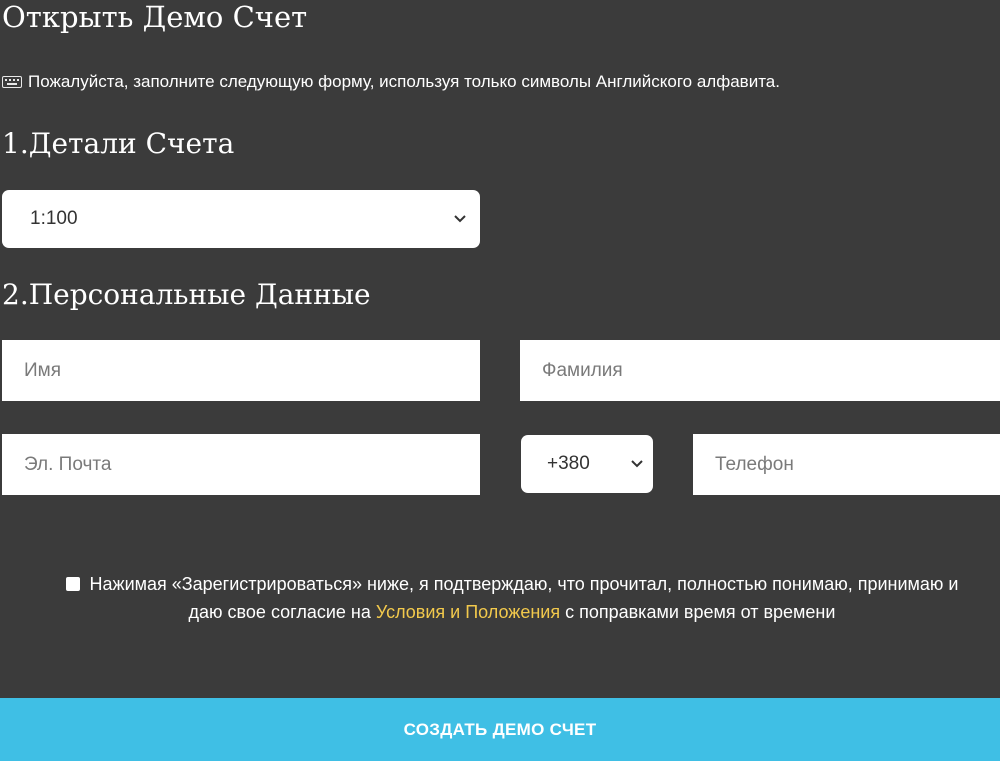 The height and width of the screenshot is (761, 1000). I want to click on consent-text-after: с поправками время от времени, so click(698, 612).